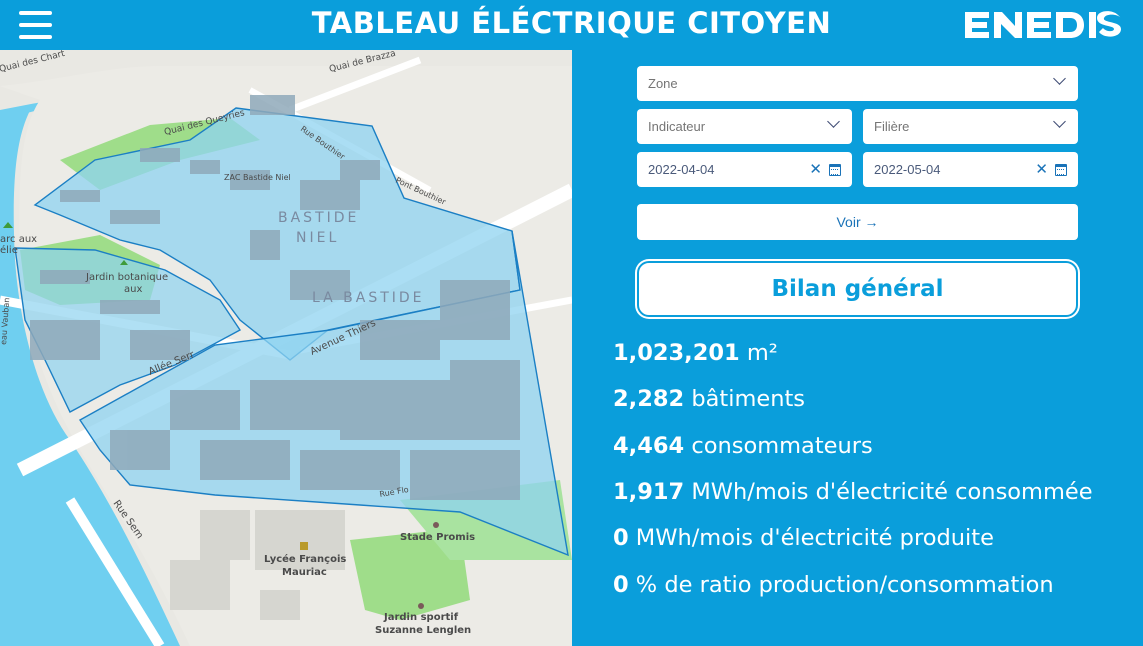  Describe the element at coordinates (892, 126) in the screenshot. I see `filiere-placeholder: Filière` at that location.